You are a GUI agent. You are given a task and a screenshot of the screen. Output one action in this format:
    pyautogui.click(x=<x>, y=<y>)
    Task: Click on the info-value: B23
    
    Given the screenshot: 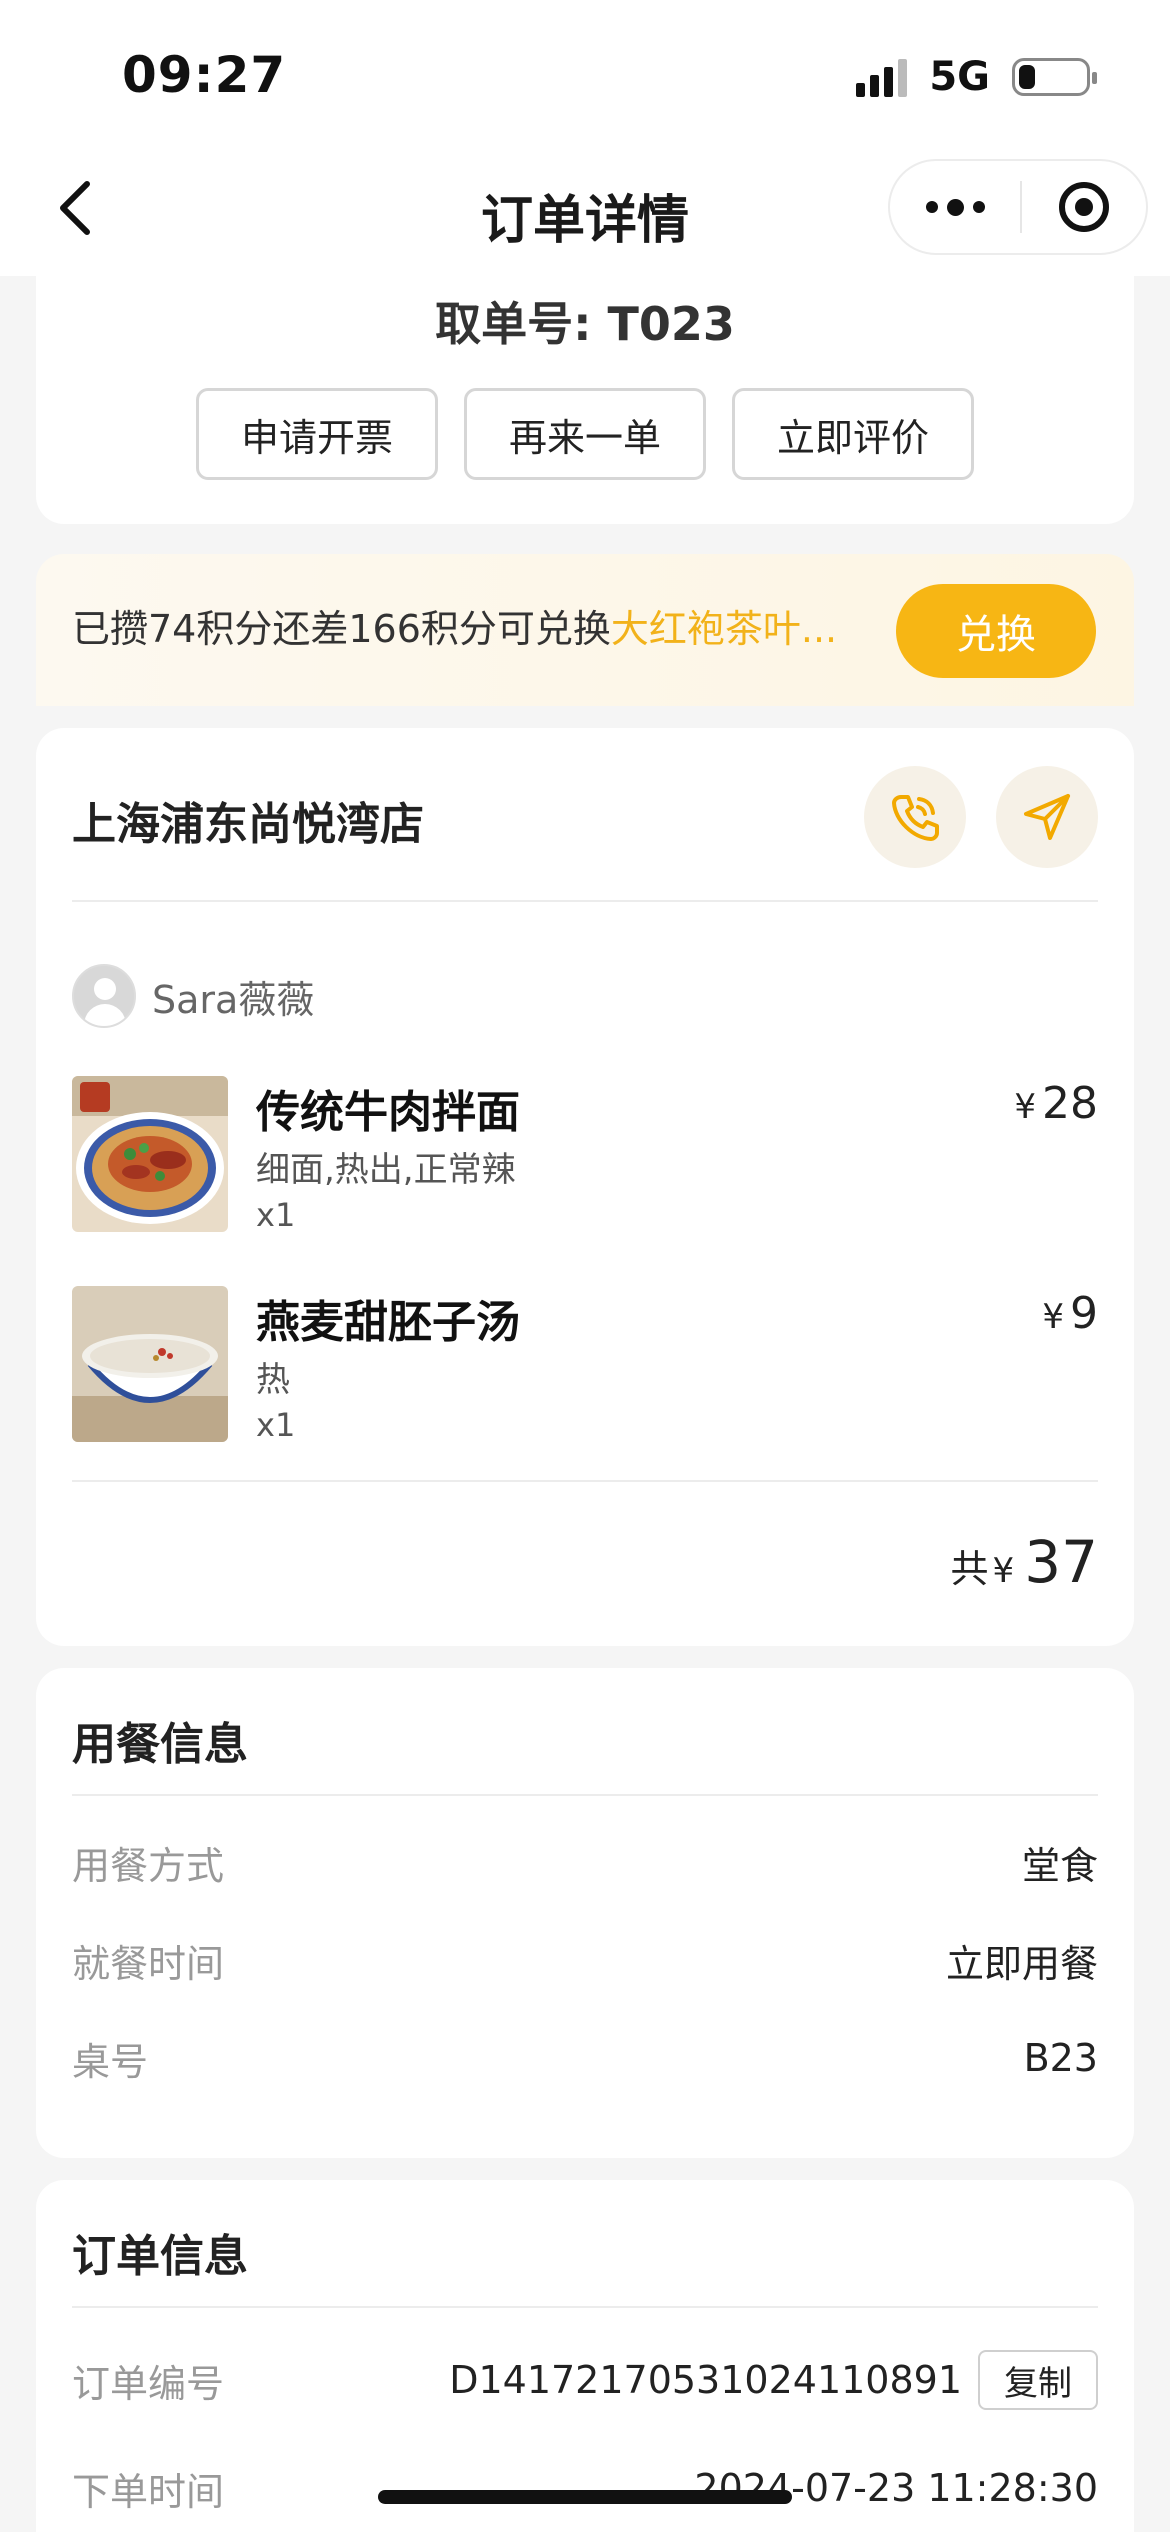 What is the action you would take?
    pyautogui.click(x=1060, y=2058)
    